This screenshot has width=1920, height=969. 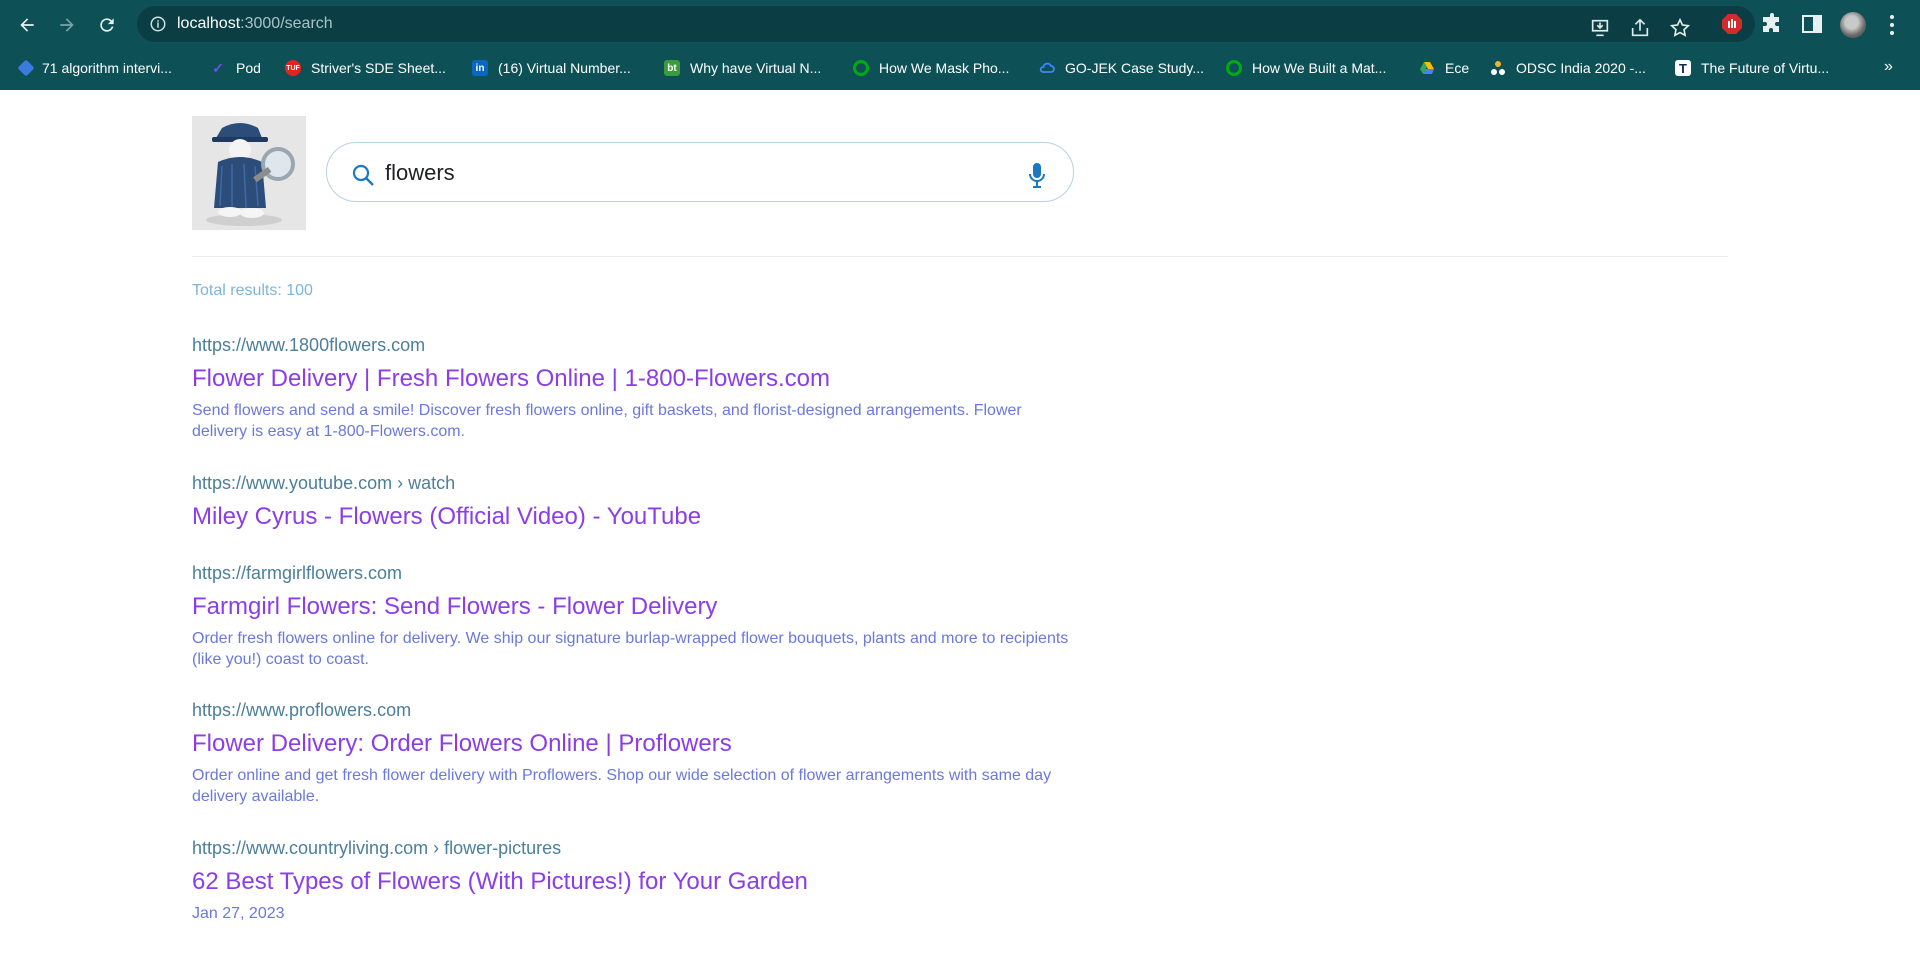 I want to click on bookmark-label: Ece, so click(x=1457, y=68).